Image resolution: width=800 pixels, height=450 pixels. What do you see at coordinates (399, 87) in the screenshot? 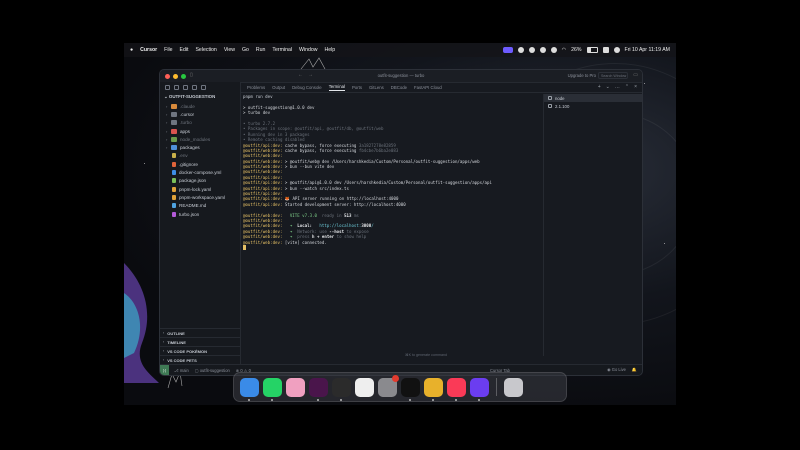
I see `tab-dbcode: DBCode` at bounding box center [399, 87].